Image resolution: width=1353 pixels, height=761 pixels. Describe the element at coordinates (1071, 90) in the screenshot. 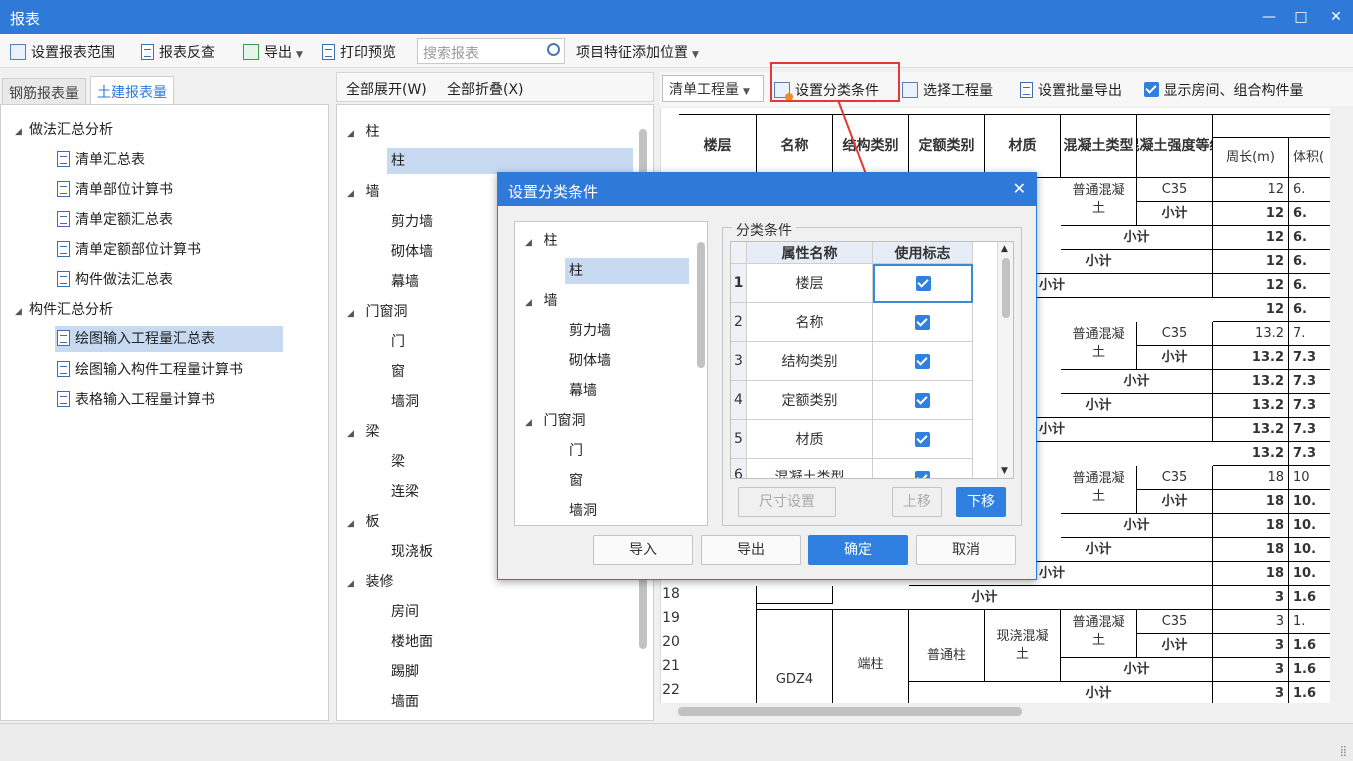

I see `batch-export-button: 设置批量导出` at that location.